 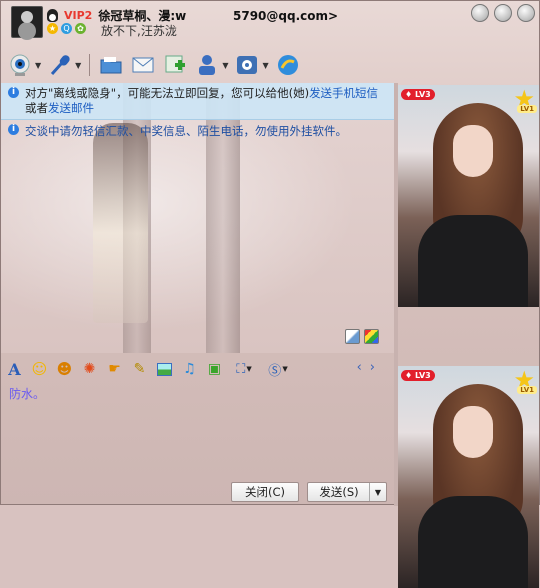 I want to click on magic-face-icon: ☻, so click(x=64, y=369).